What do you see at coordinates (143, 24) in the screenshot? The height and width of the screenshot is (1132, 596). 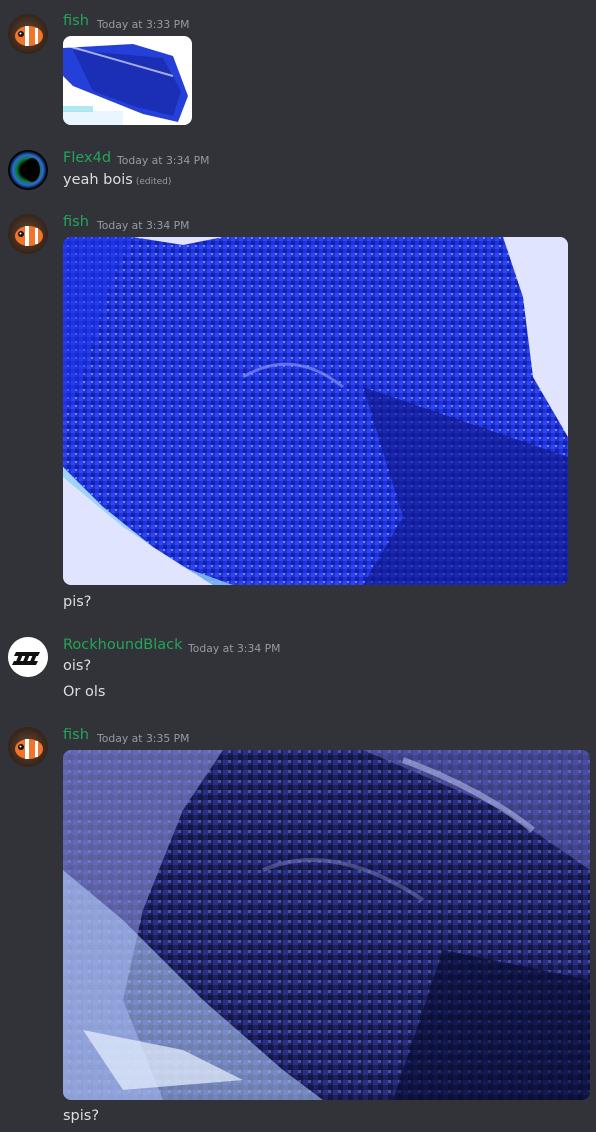 I see `timestamp: Today at 3:33 PM` at bounding box center [143, 24].